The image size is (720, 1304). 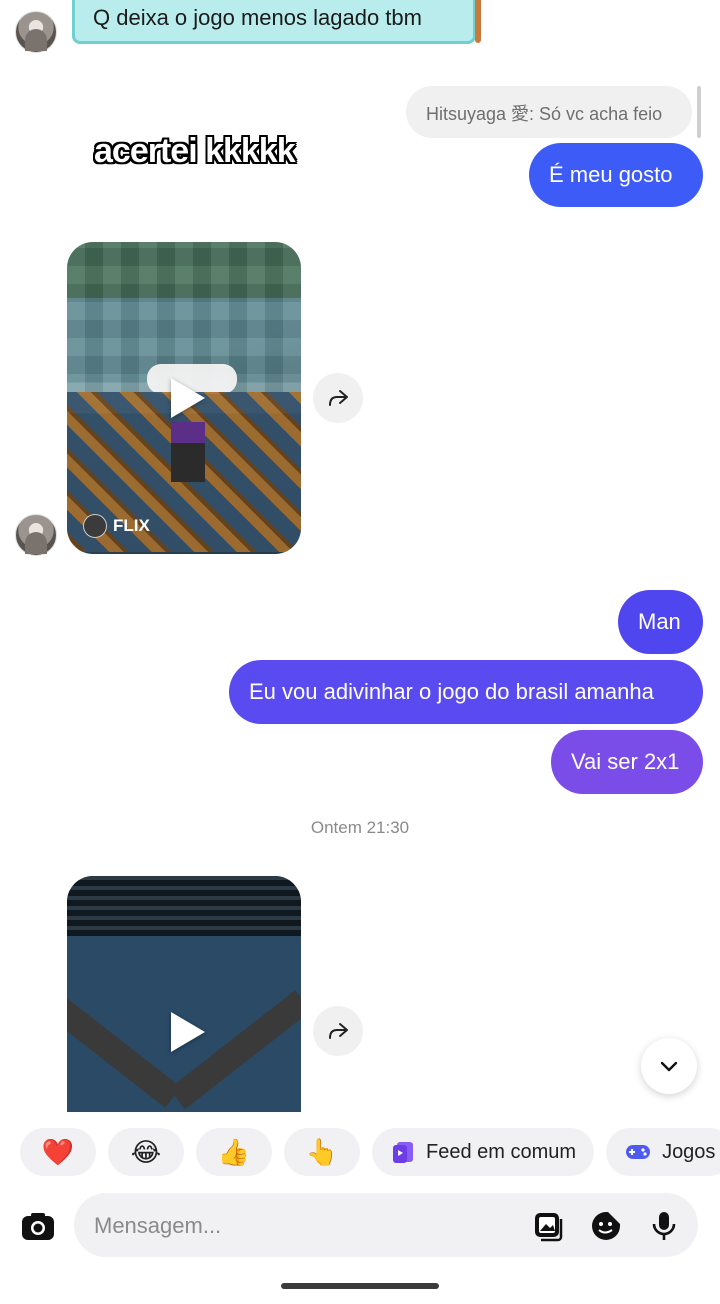 I want to click on message-composer, so click(x=386, y=1225).